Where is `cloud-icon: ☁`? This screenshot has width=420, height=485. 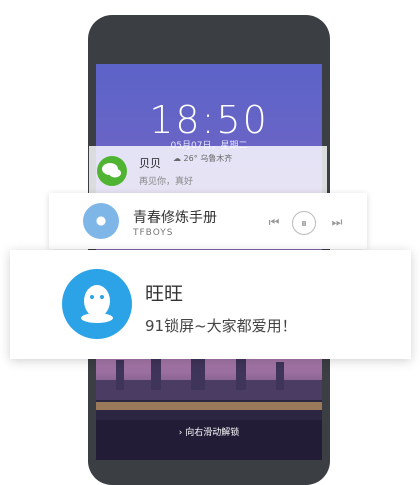
cloud-icon: ☁ is located at coordinates (177, 158).